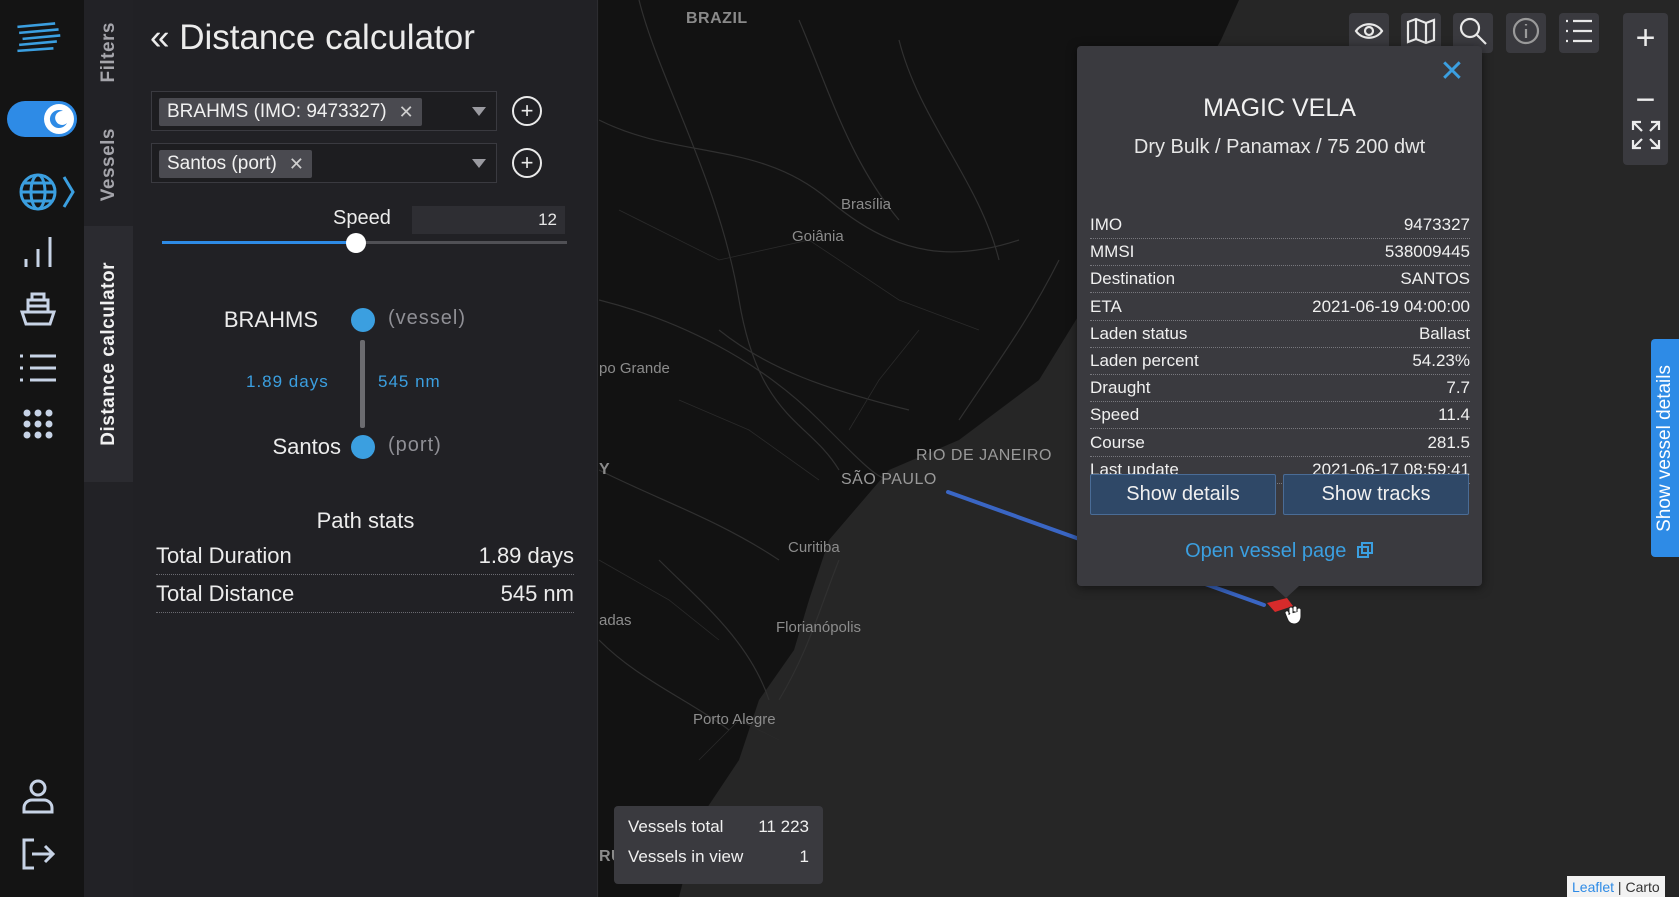 This screenshot has height=897, width=1679. What do you see at coordinates (38, 424) in the screenshot?
I see `apps-icon` at bounding box center [38, 424].